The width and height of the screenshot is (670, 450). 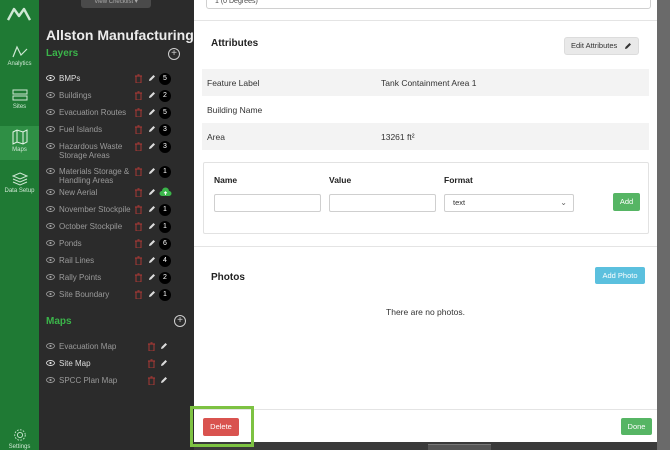 What do you see at coordinates (115, 262) in the screenshot?
I see `layer-row: Rail Lines 4` at bounding box center [115, 262].